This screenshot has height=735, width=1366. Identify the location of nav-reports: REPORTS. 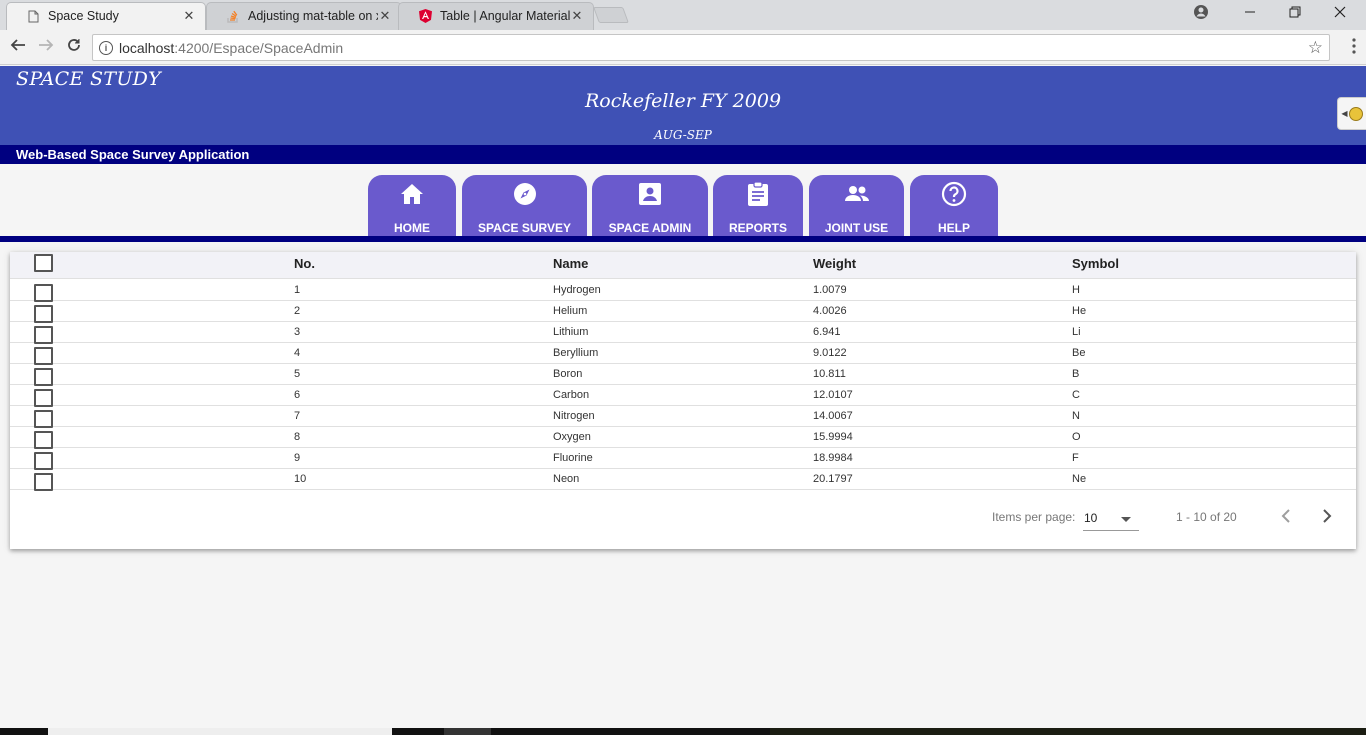
(758, 206).